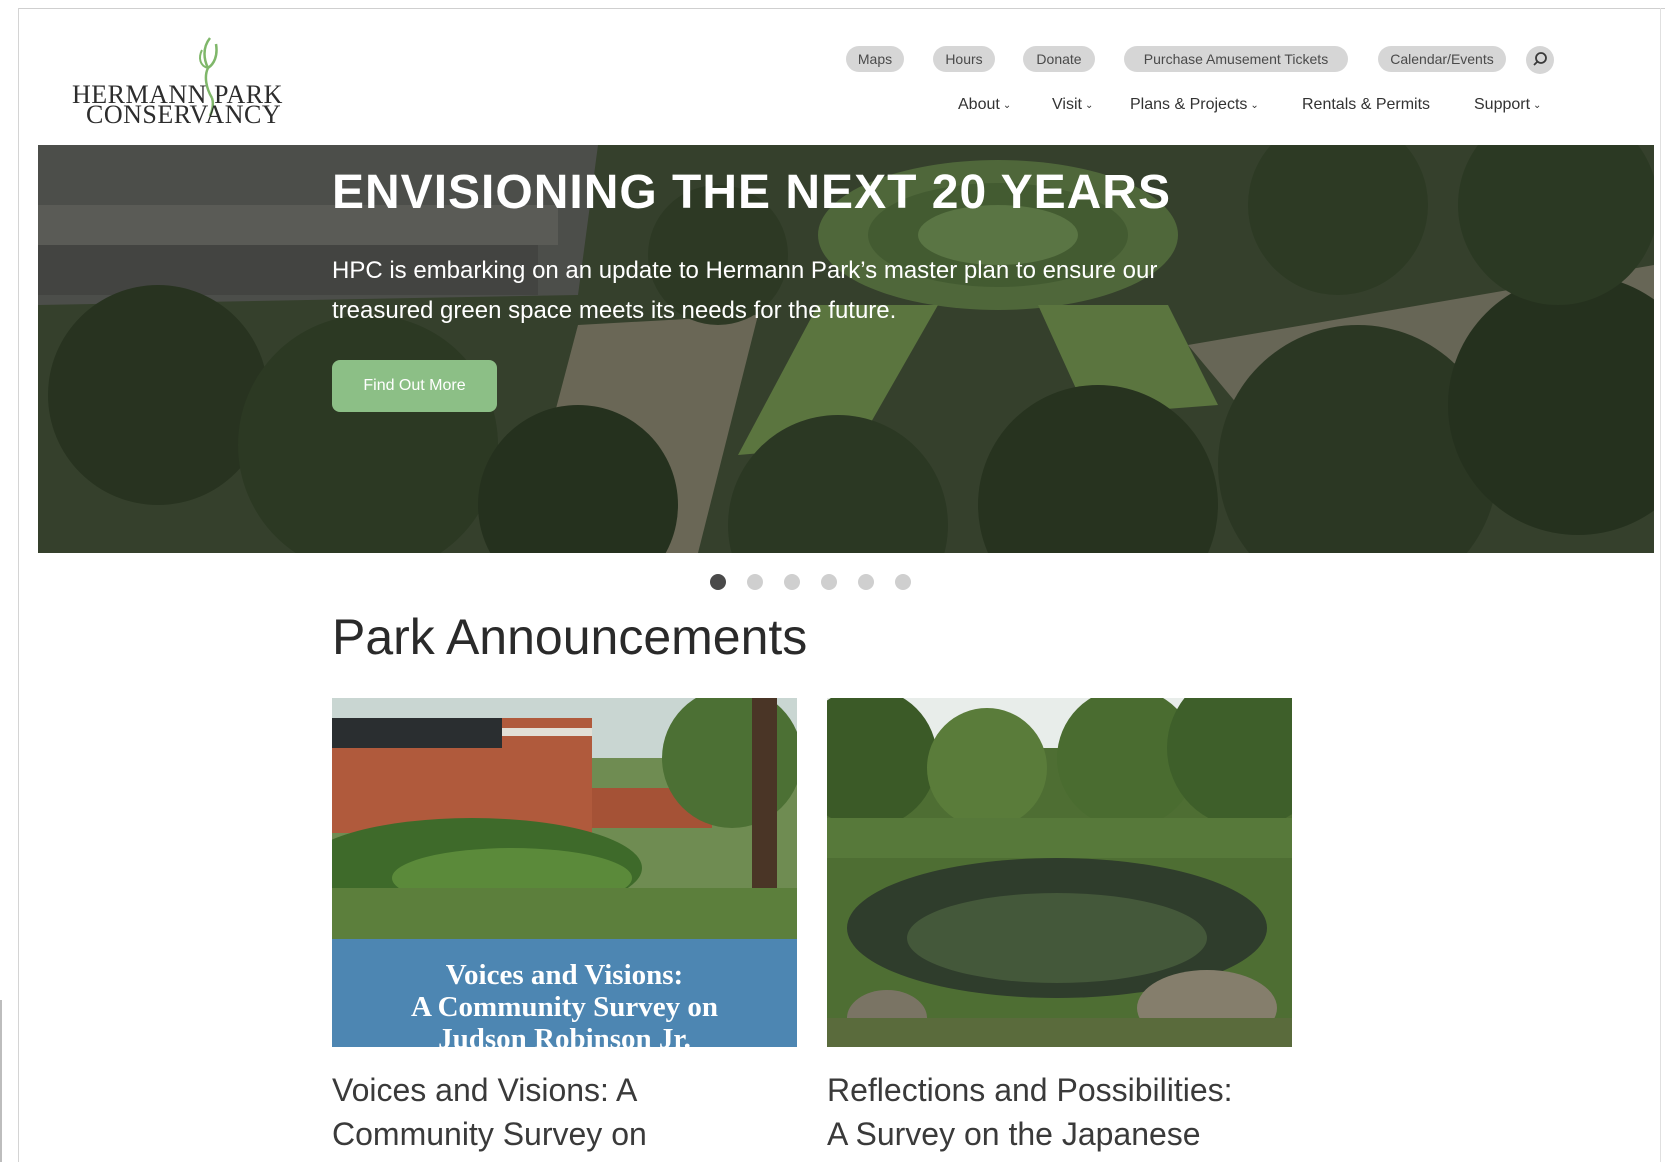 This screenshot has width=1665, height=1162. What do you see at coordinates (489, 1134) in the screenshot?
I see `card-title-line: Community Survey on` at bounding box center [489, 1134].